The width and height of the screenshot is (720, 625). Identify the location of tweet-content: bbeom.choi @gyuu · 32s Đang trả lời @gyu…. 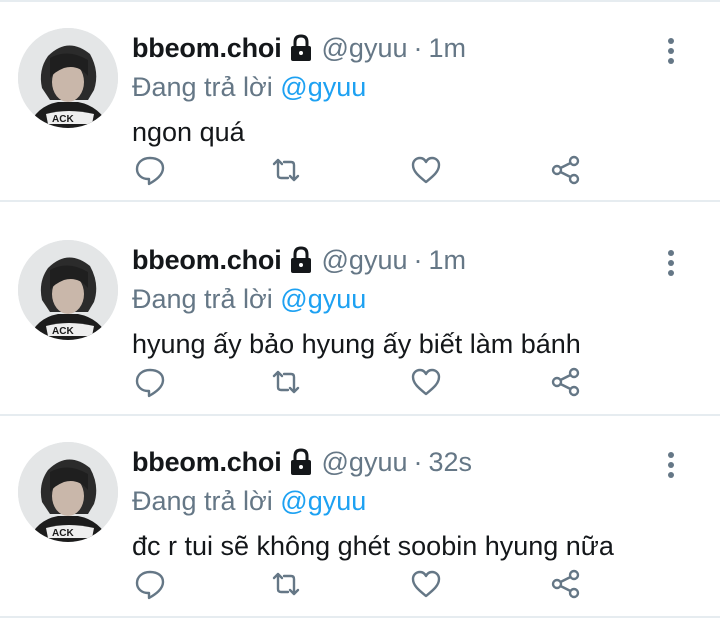
(396, 505).